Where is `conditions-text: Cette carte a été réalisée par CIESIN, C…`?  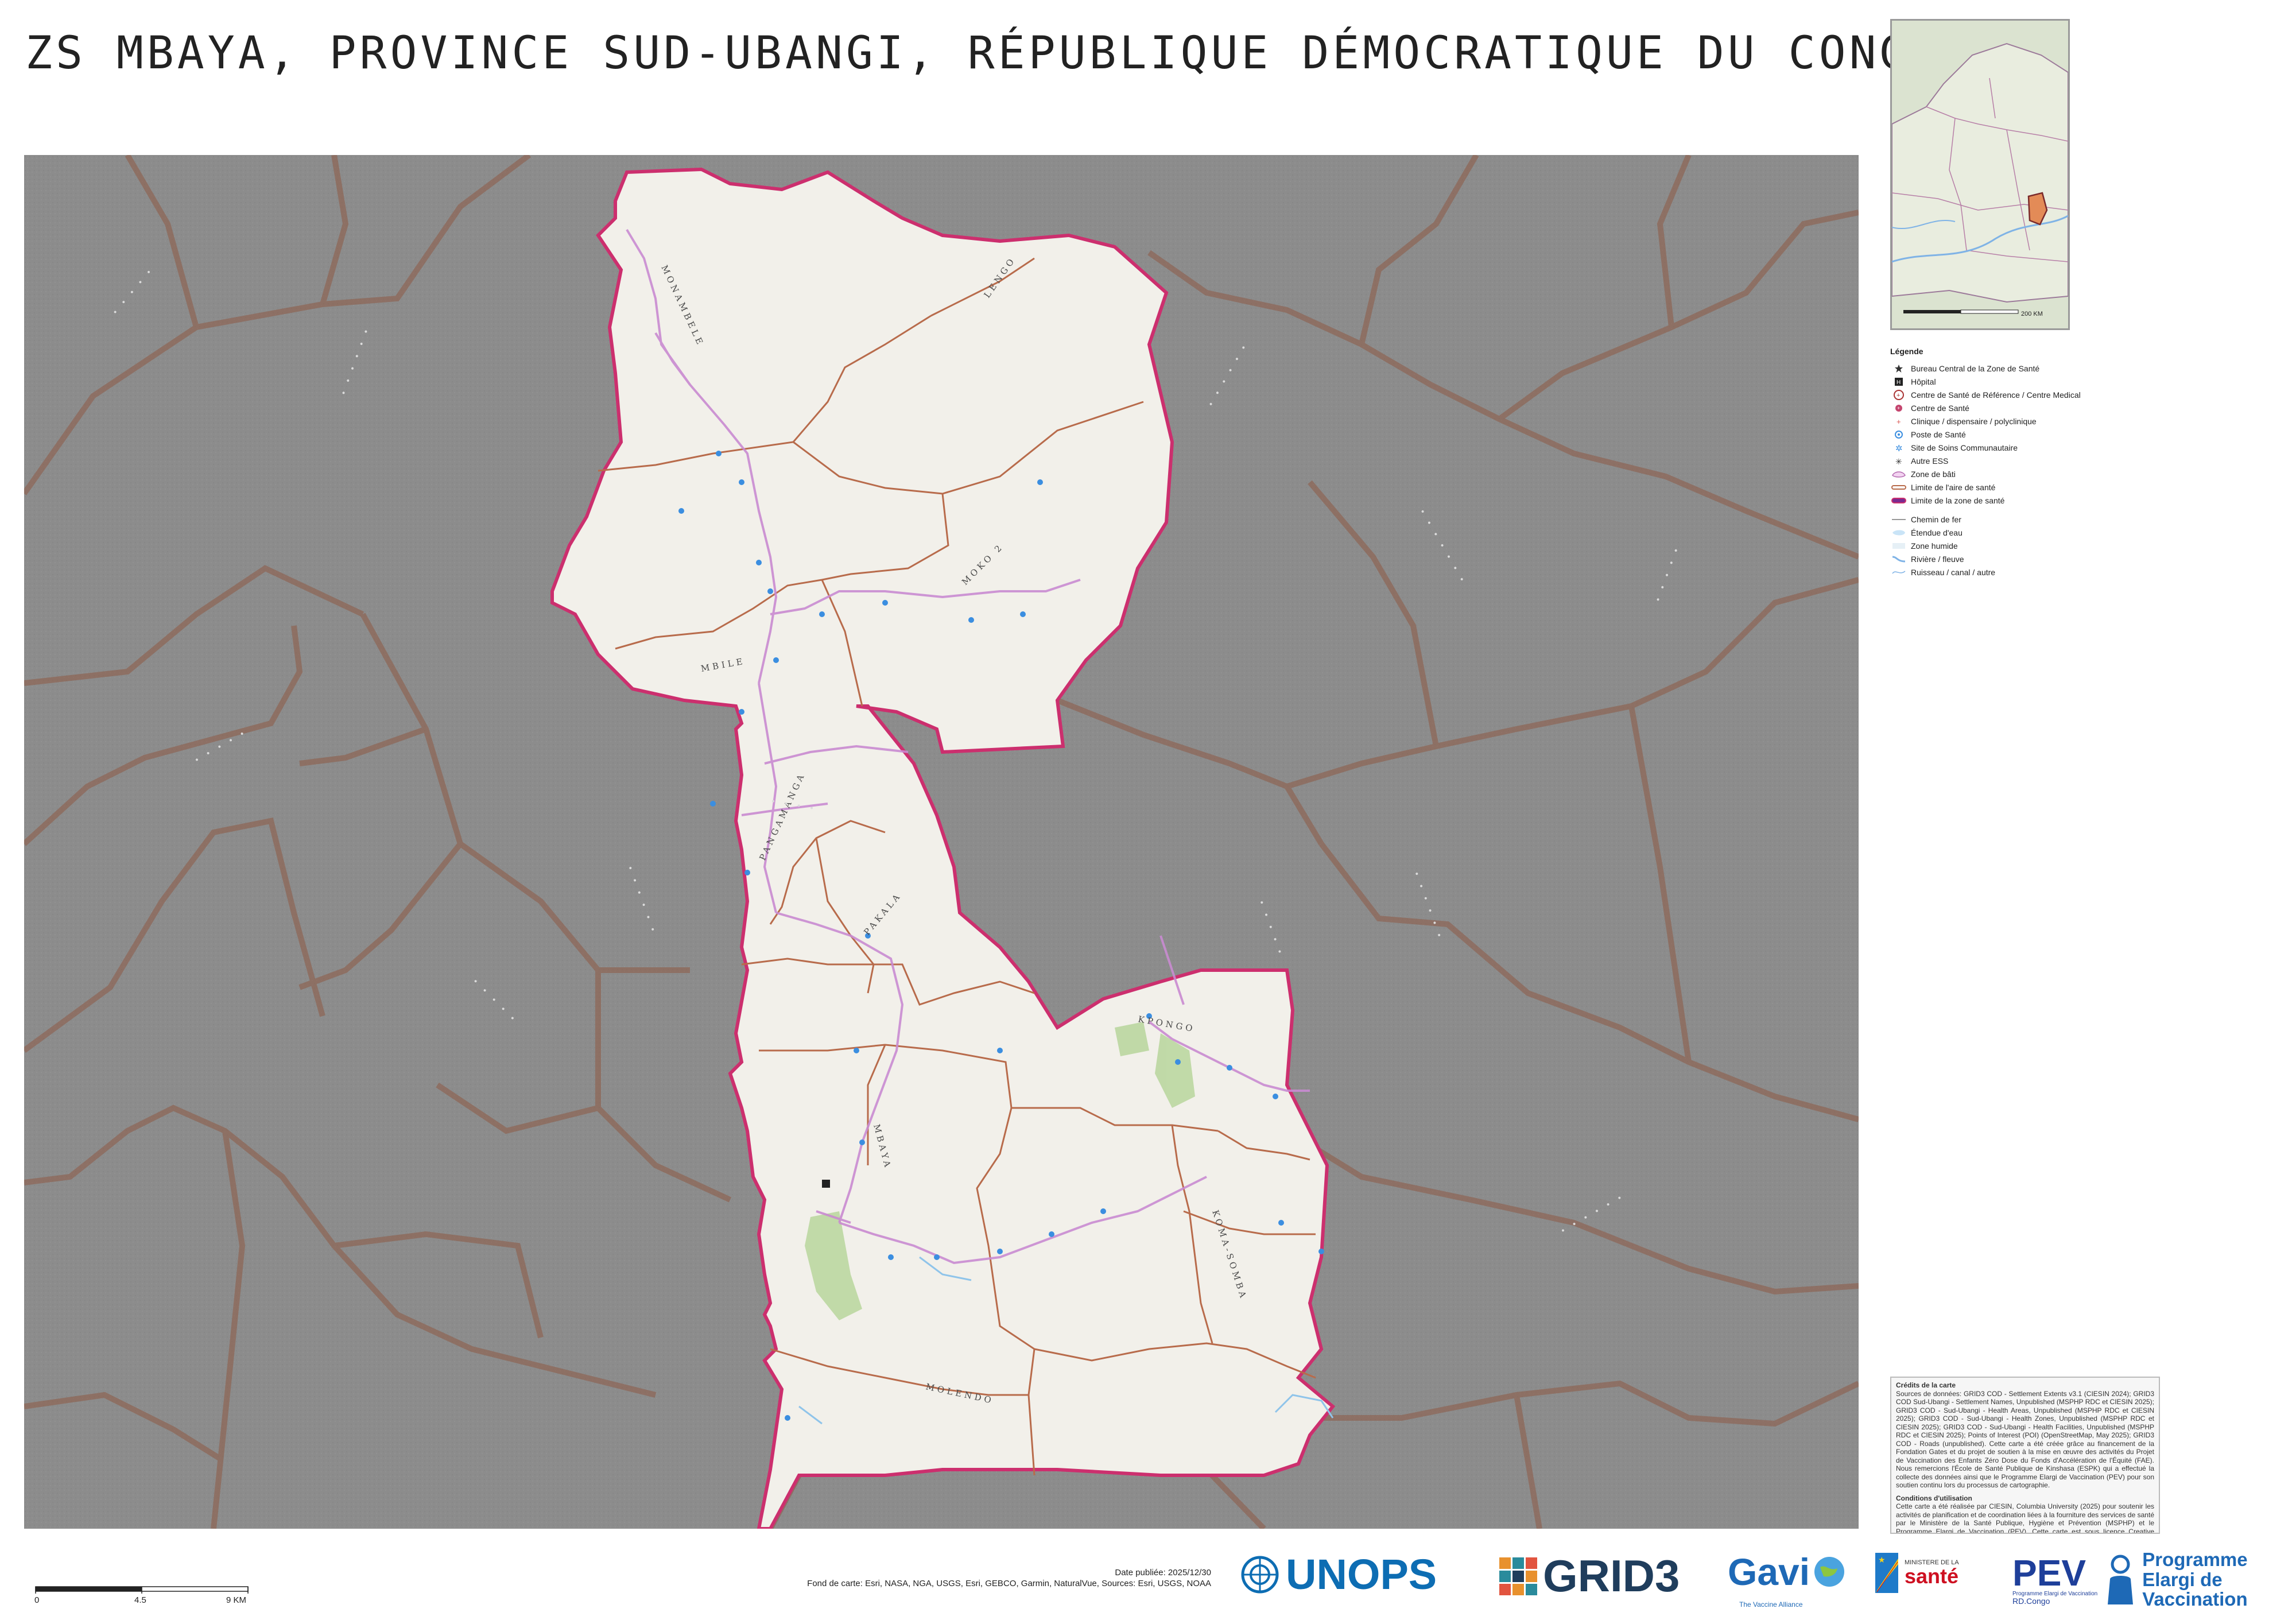
conditions-text: Cette carte a été réalisée par CIESIN, C… is located at coordinates (2025, 1518).